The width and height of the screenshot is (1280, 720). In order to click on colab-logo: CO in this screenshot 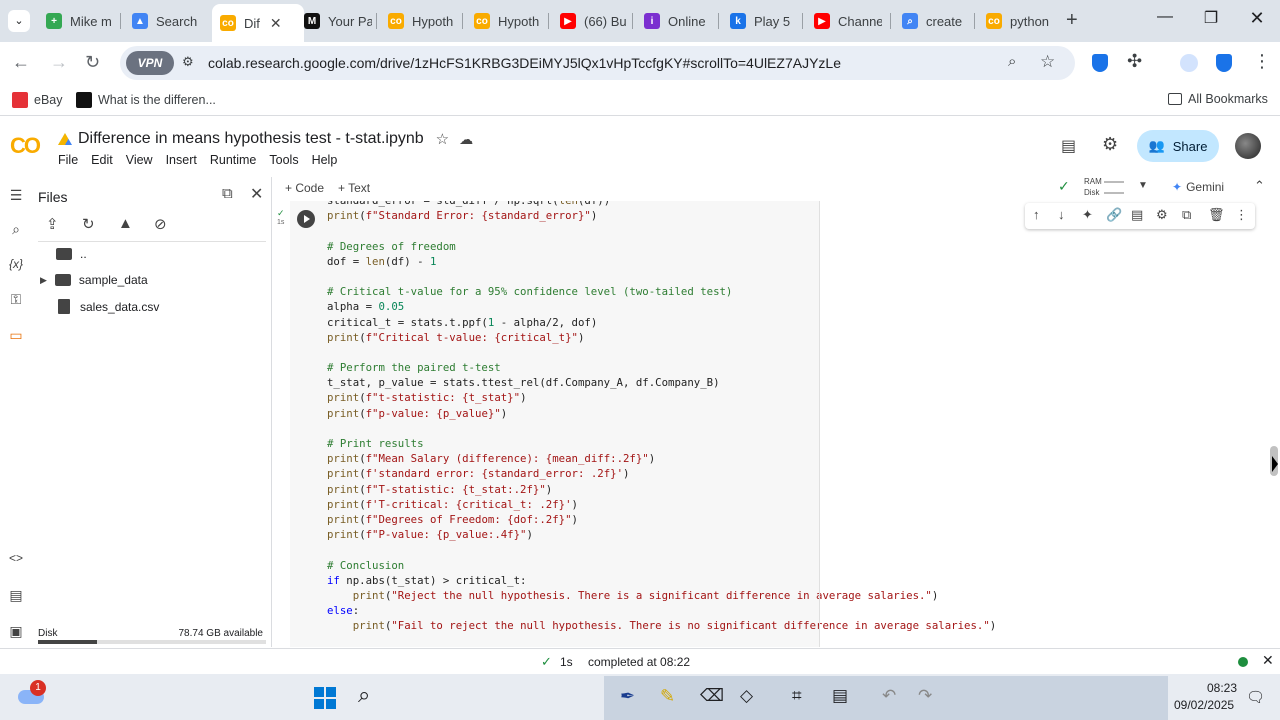, I will do `click(25, 146)`.